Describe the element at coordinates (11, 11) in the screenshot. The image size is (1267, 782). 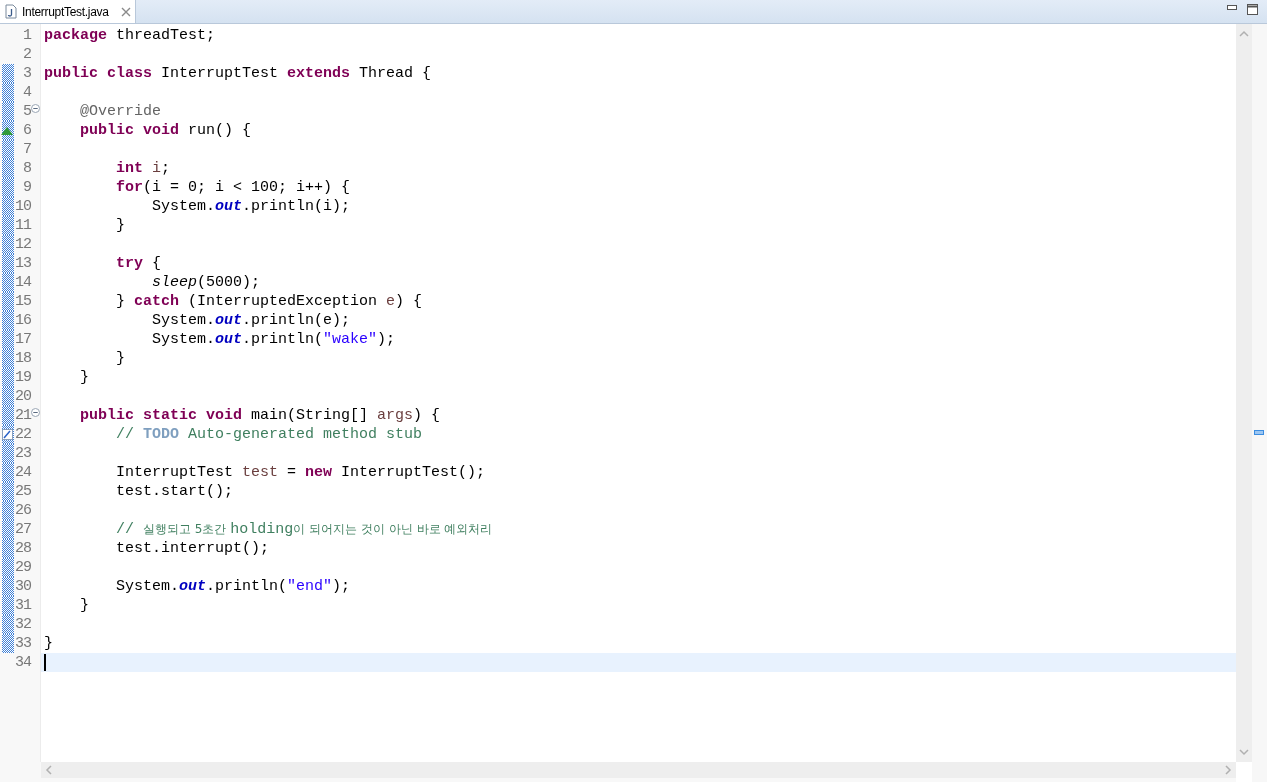
I see `java-file-icon` at that location.